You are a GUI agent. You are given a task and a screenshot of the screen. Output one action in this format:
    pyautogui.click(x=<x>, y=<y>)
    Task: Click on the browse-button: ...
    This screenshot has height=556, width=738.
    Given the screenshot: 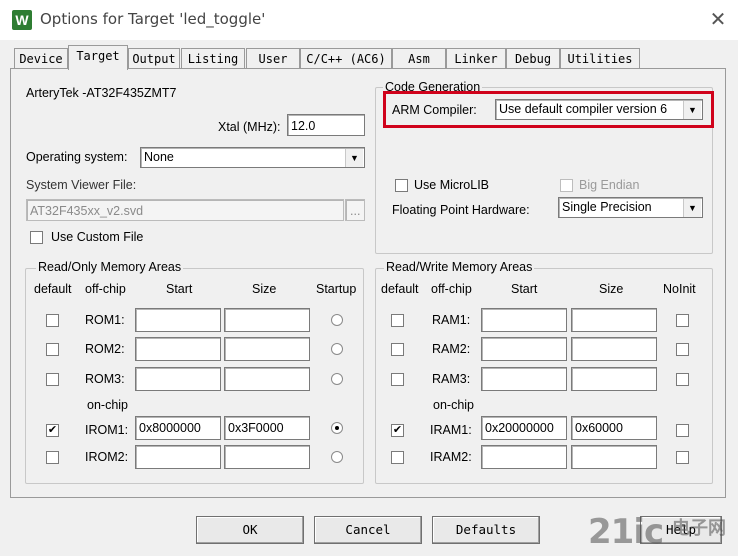 What is the action you would take?
    pyautogui.click(x=355, y=210)
    